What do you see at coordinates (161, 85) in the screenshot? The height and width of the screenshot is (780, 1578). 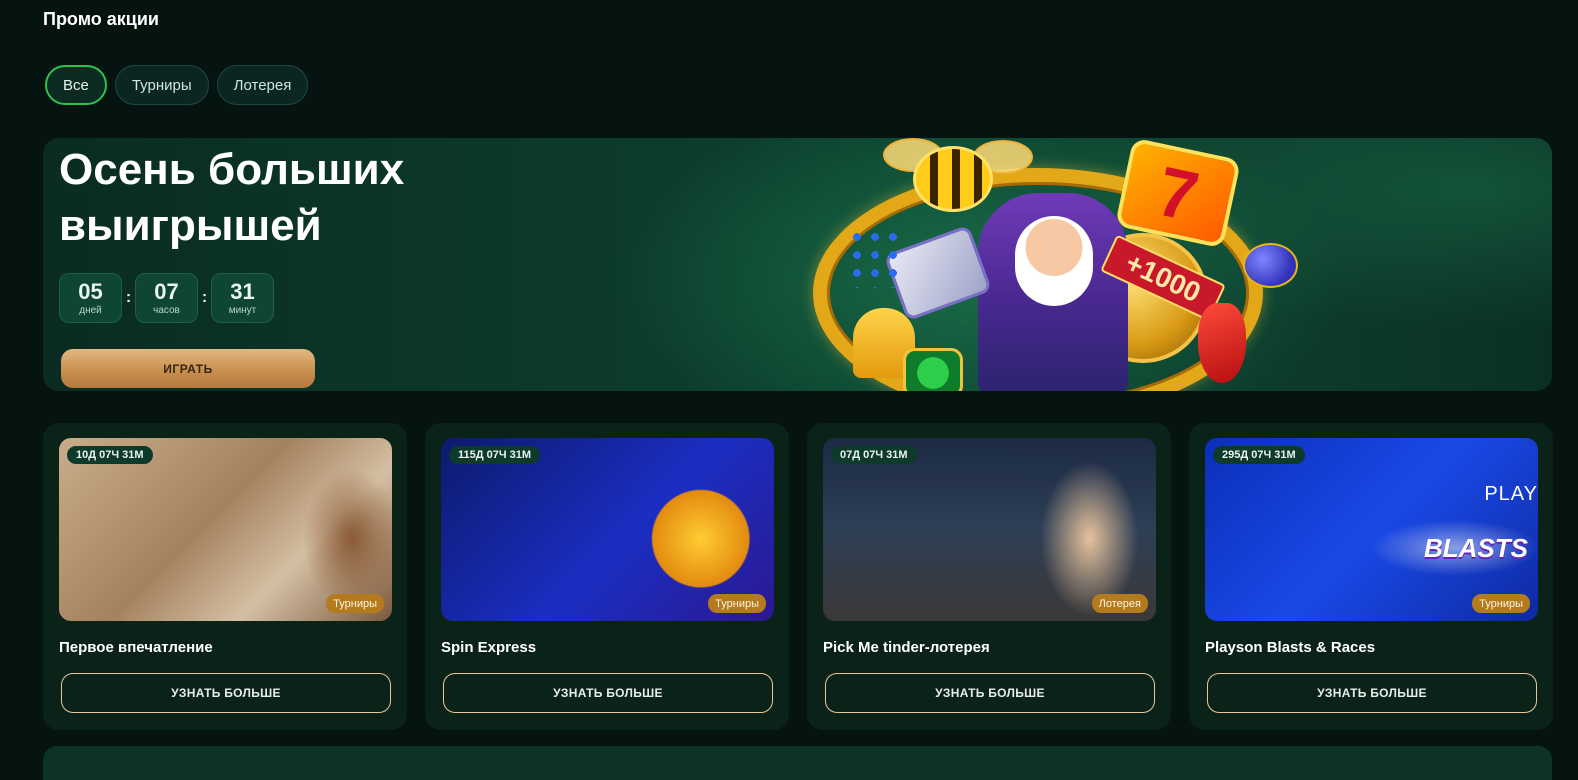 I see `filter-tournaments: Турниры` at bounding box center [161, 85].